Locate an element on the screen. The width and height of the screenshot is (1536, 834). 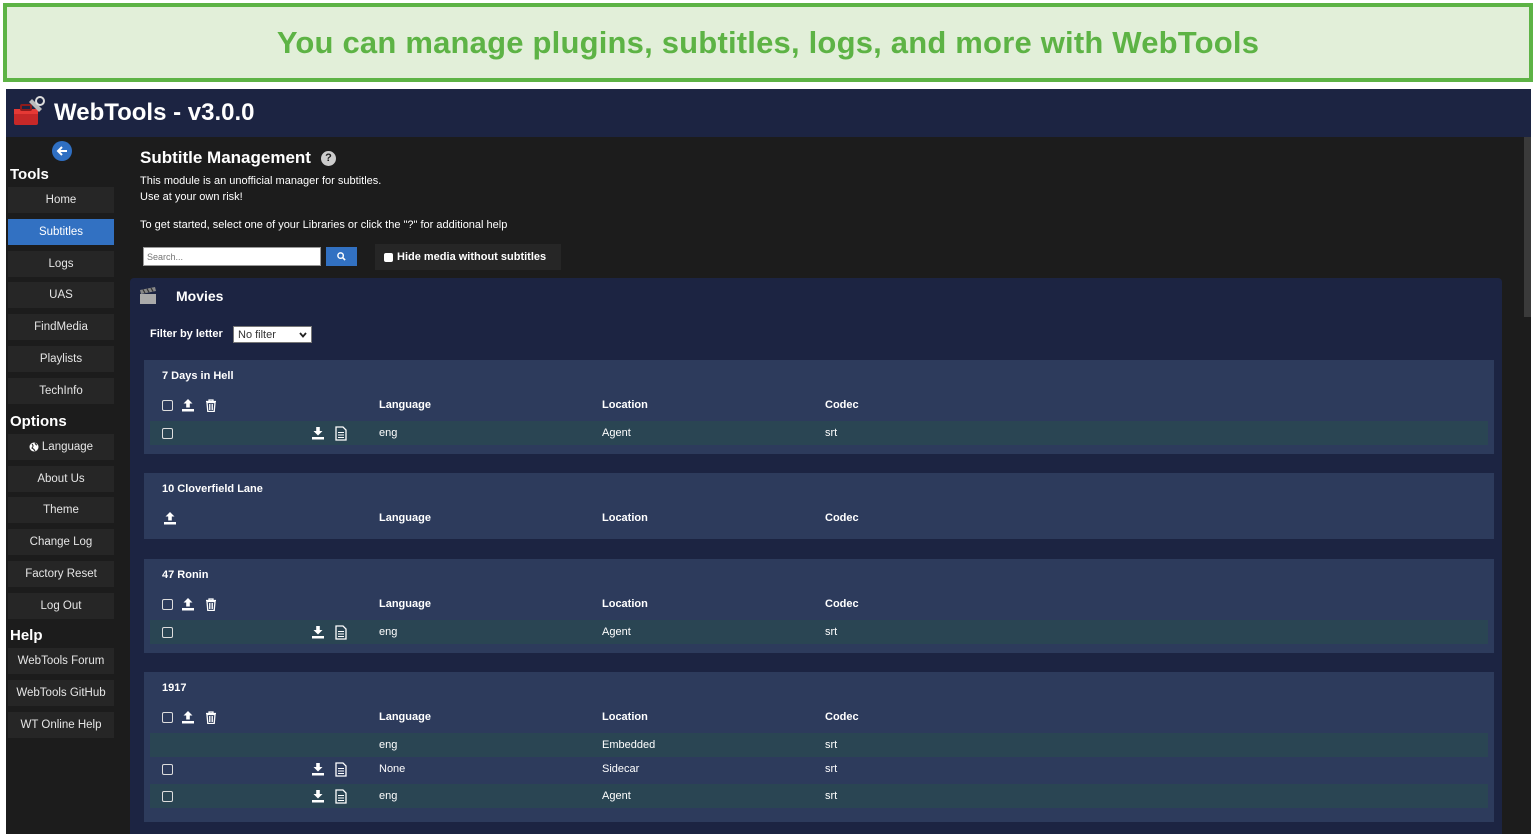
back-arrow-icon is located at coordinates (62, 151).